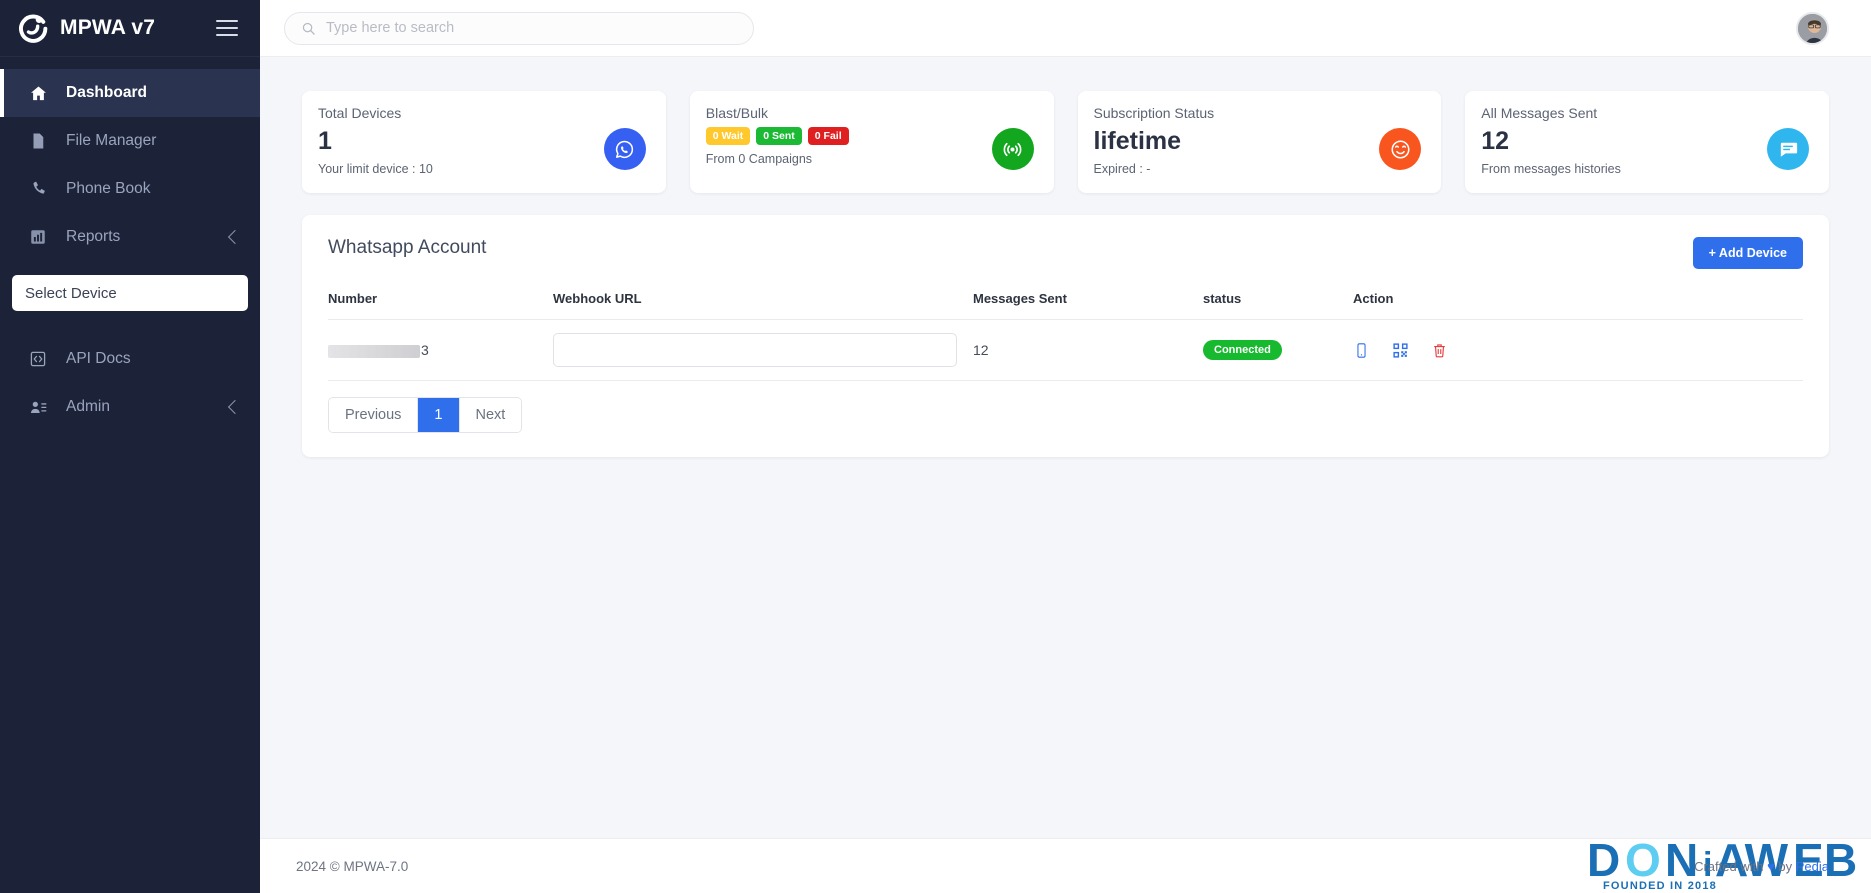 This screenshot has width=1871, height=893. What do you see at coordinates (1812, 28) in the screenshot?
I see `avatar` at bounding box center [1812, 28].